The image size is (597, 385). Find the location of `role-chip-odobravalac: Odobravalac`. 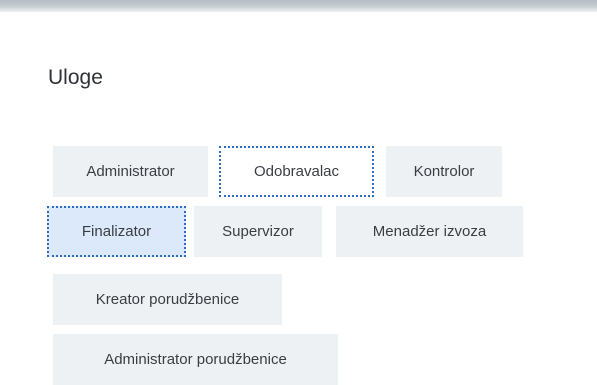

role-chip-odobravalac: Odobravalac is located at coordinates (296, 171).